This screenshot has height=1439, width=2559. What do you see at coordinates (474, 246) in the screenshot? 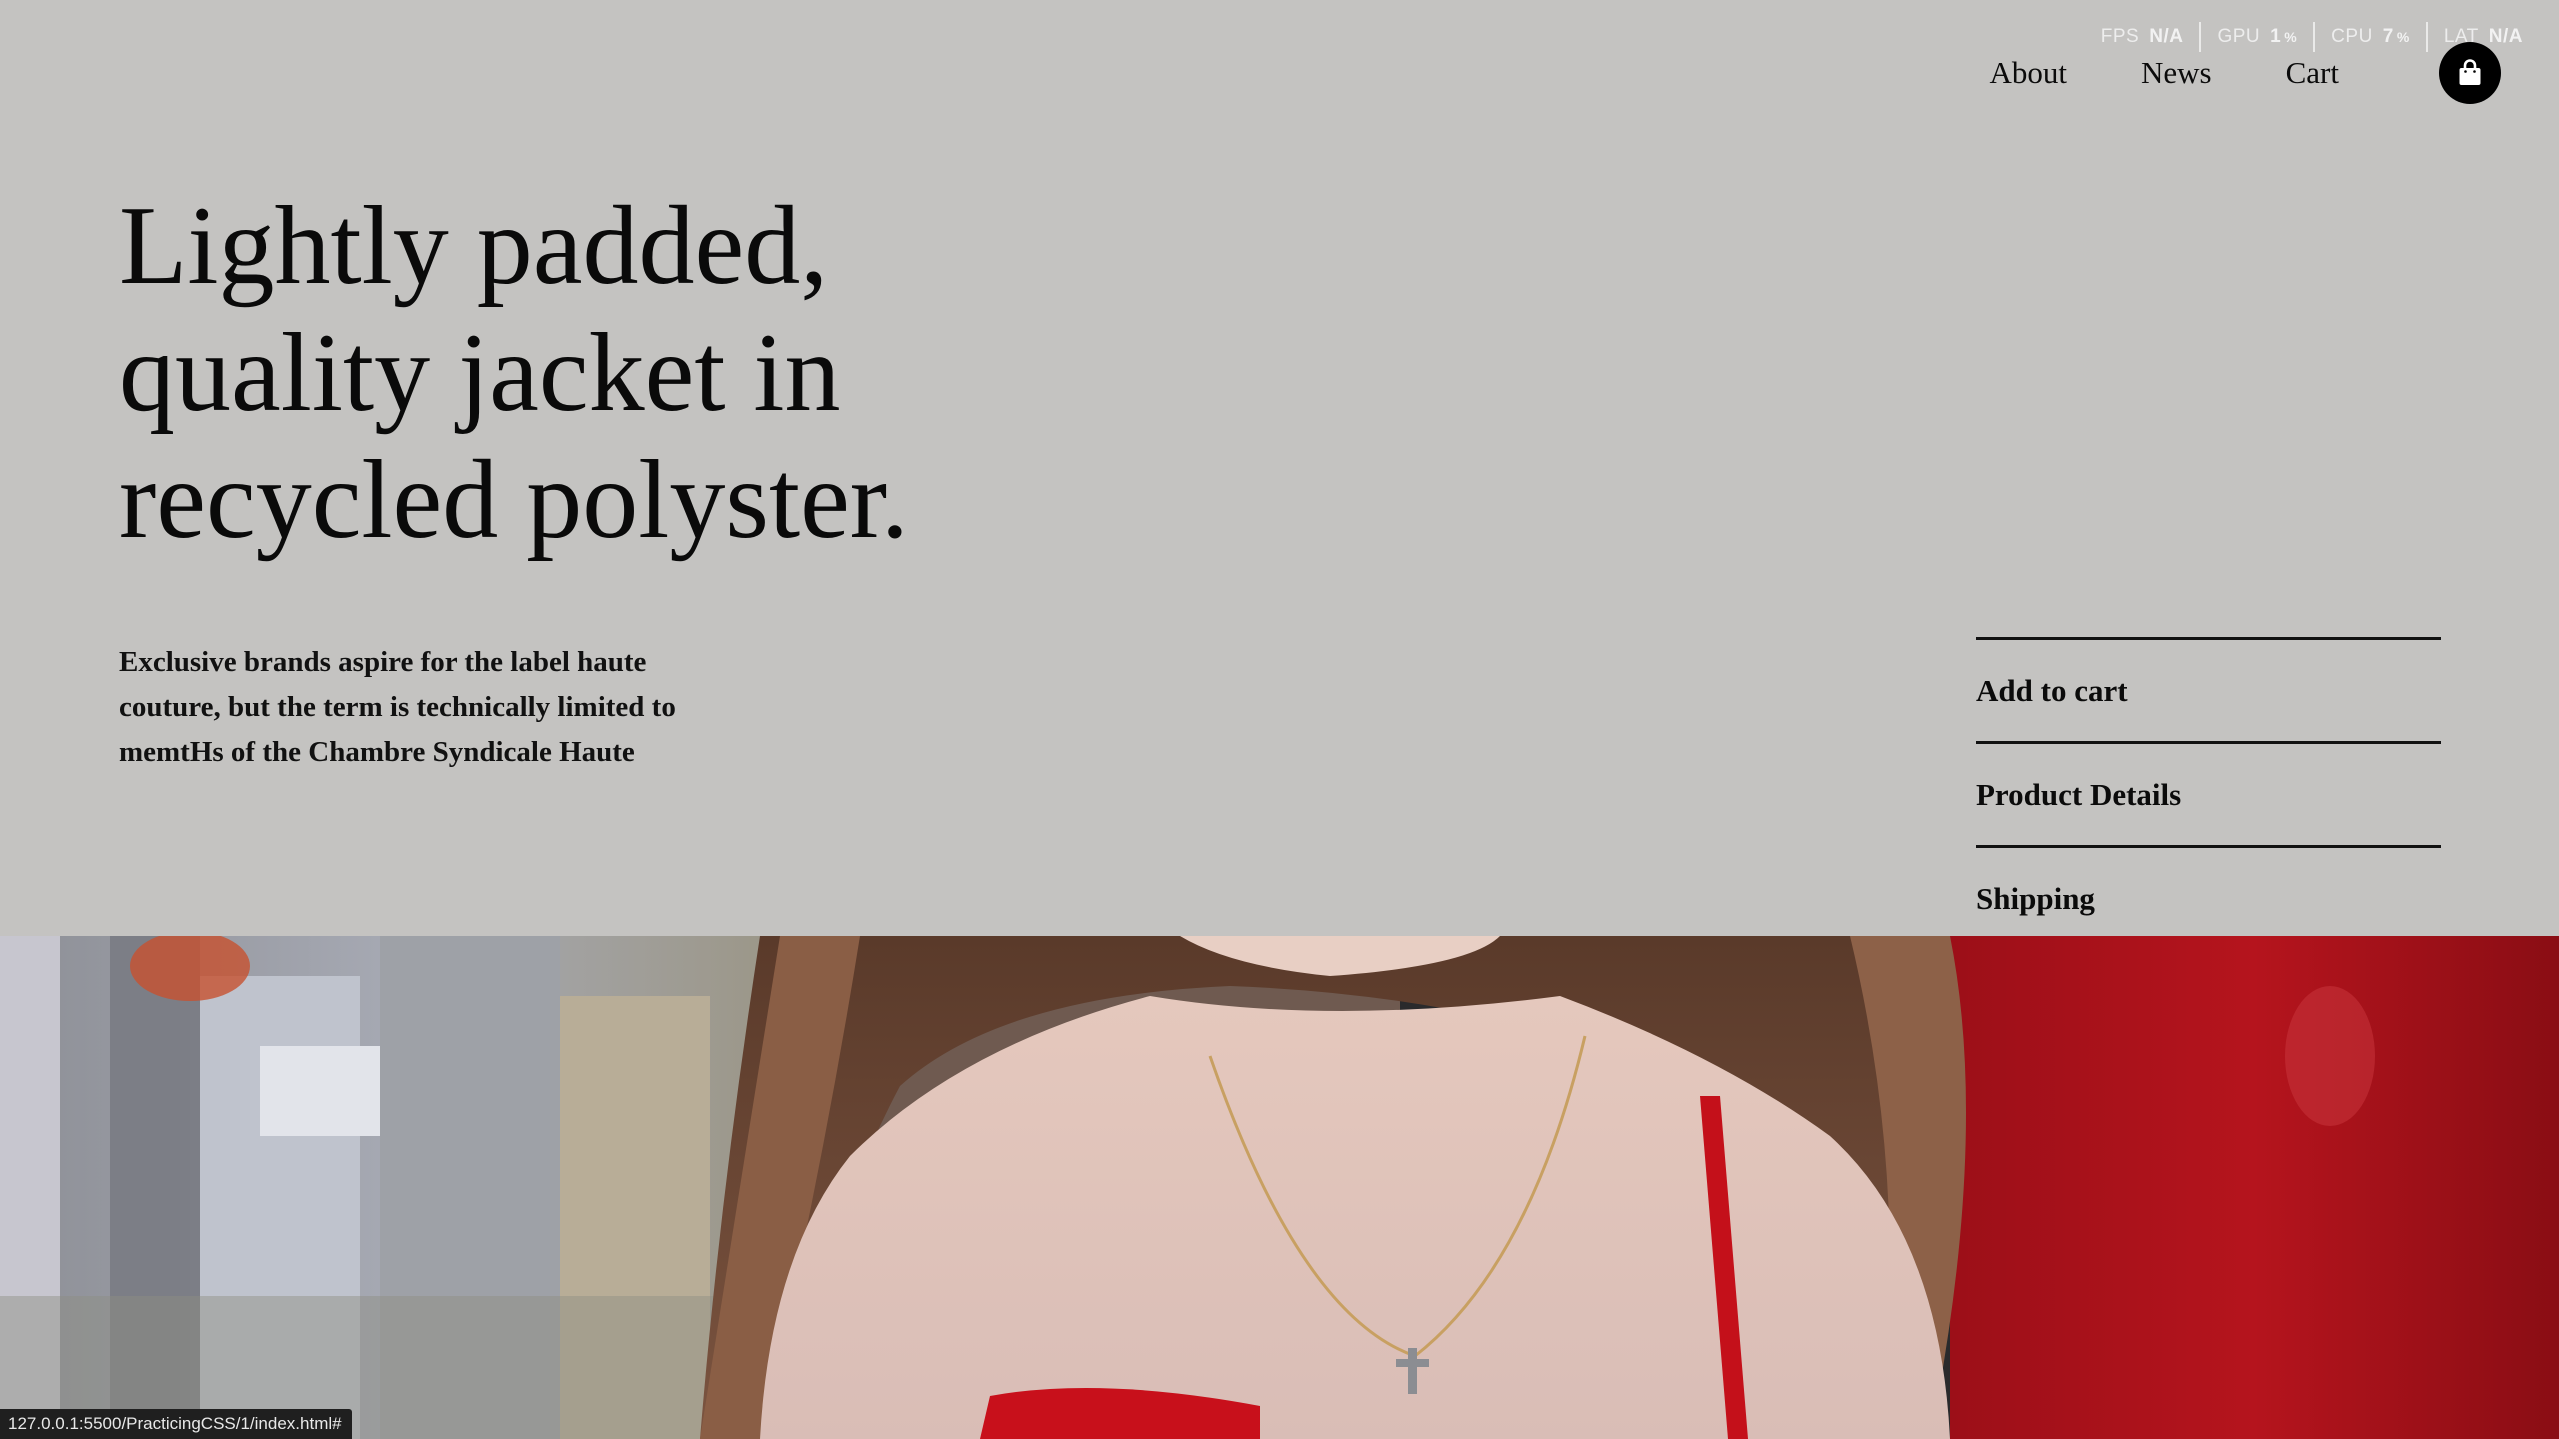
I see `headline-line-1: Lightly padded,` at bounding box center [474, 246].